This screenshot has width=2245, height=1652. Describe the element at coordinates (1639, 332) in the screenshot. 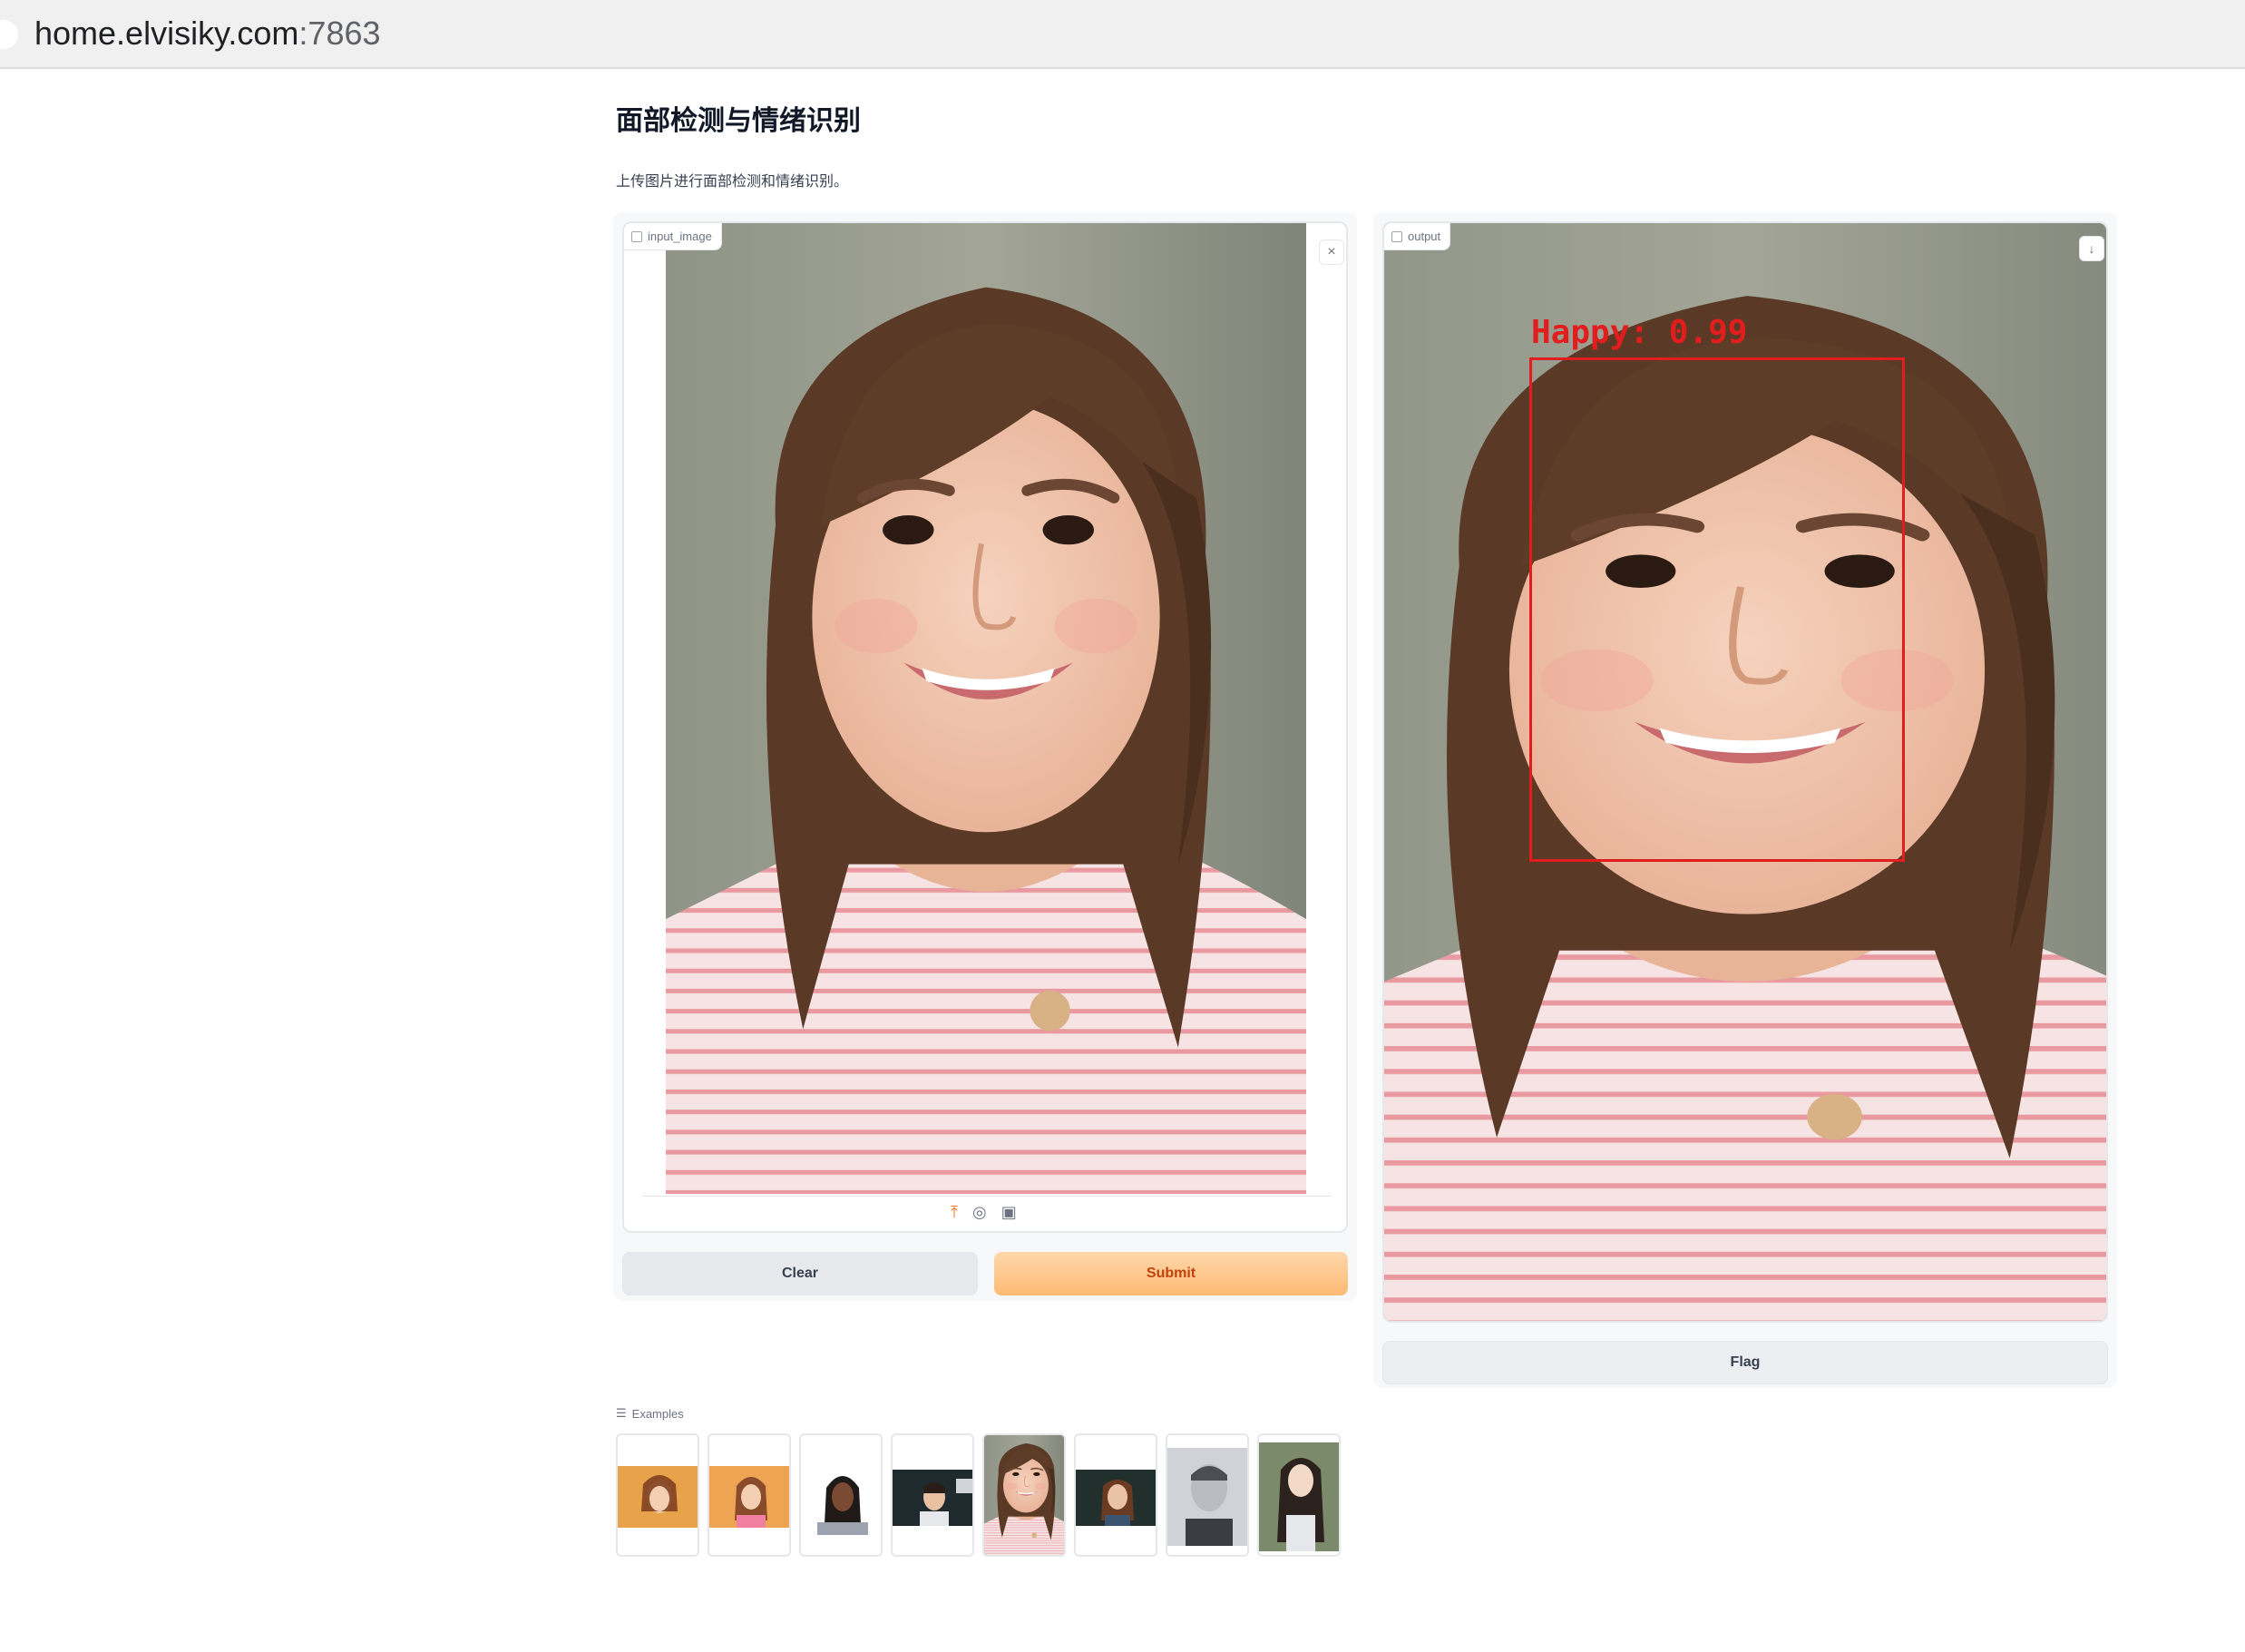

I see `emotion-label: Happy: 0.99` at that location.